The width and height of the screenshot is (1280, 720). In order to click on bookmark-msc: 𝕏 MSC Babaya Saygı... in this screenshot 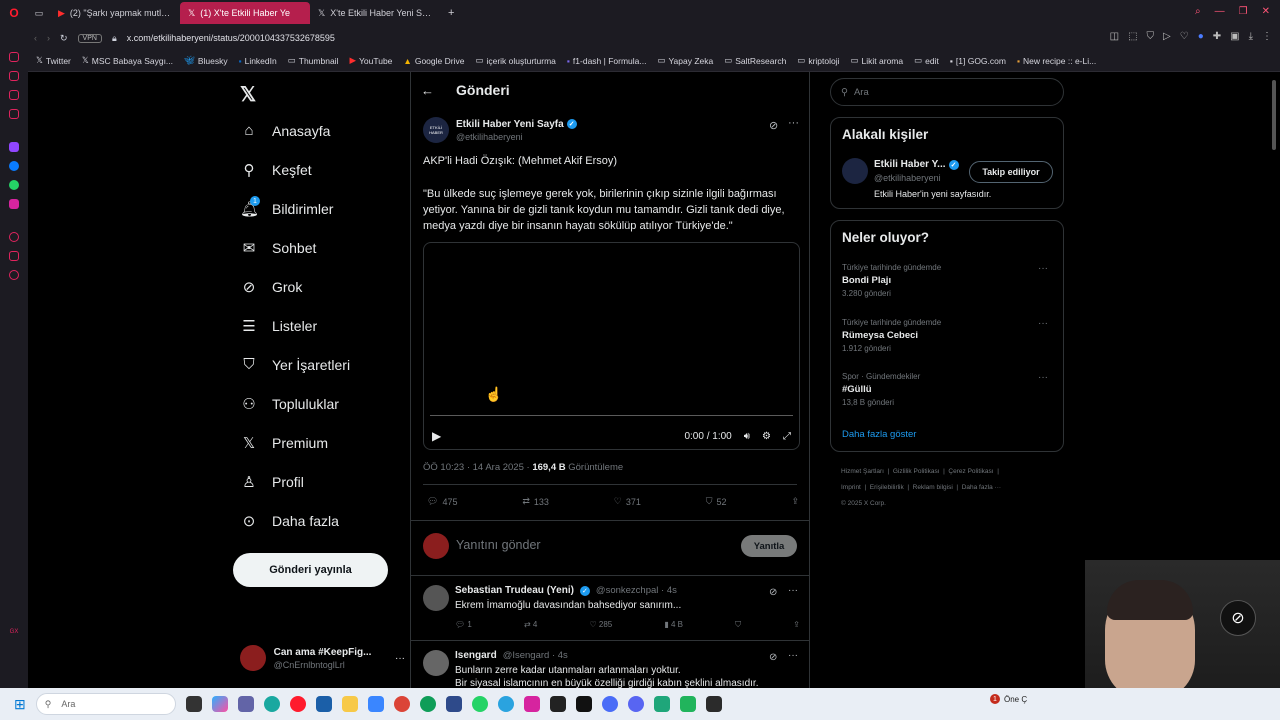, I will do `click(127, 60)`.